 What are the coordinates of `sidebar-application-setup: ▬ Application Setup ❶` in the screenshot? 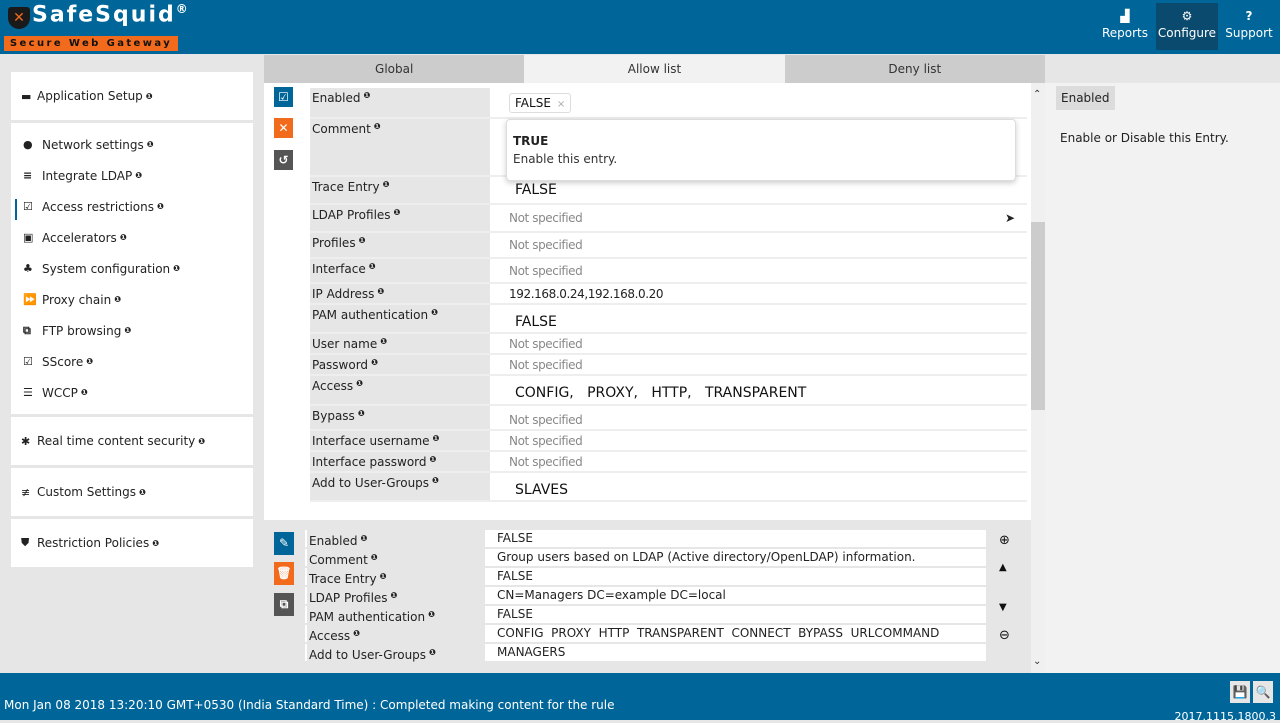 It's located at (132, 96).